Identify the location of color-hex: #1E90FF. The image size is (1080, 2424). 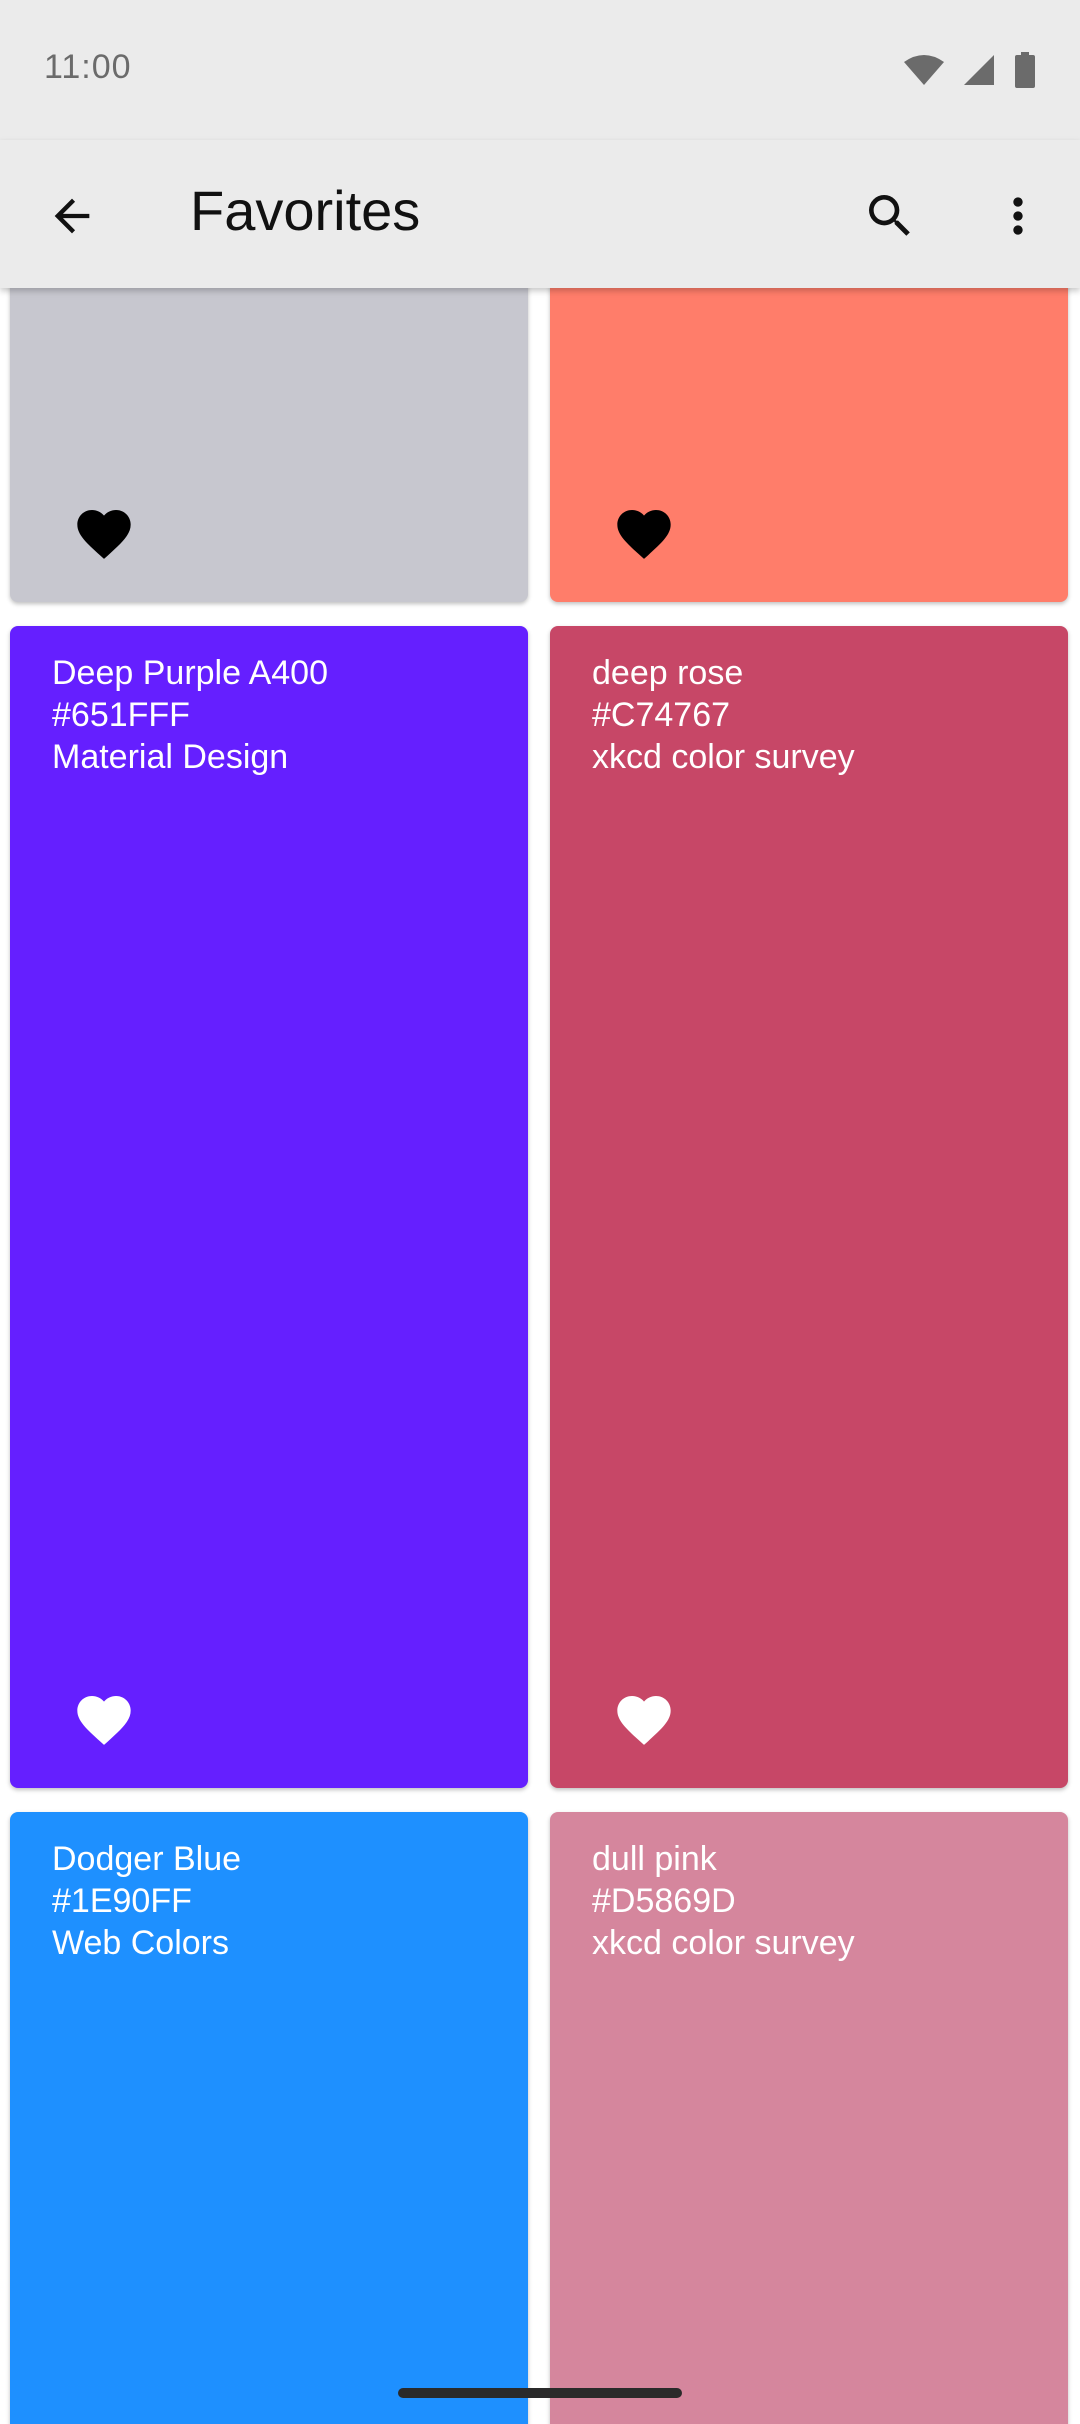
(122, 1901).